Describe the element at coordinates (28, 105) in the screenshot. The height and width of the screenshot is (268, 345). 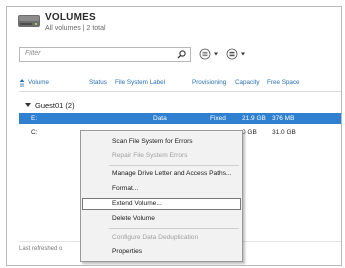
I see `collapse-triangle-icon` at that location.